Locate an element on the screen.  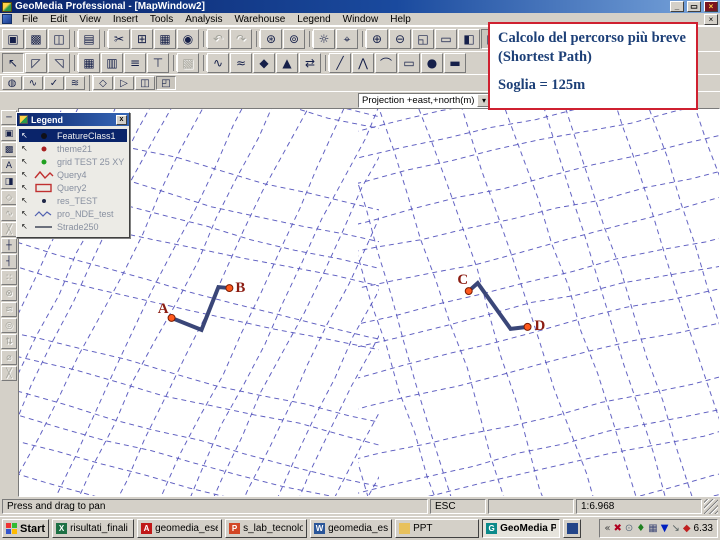
task-ppt-button: PPT is located at coordinates (437, 528).